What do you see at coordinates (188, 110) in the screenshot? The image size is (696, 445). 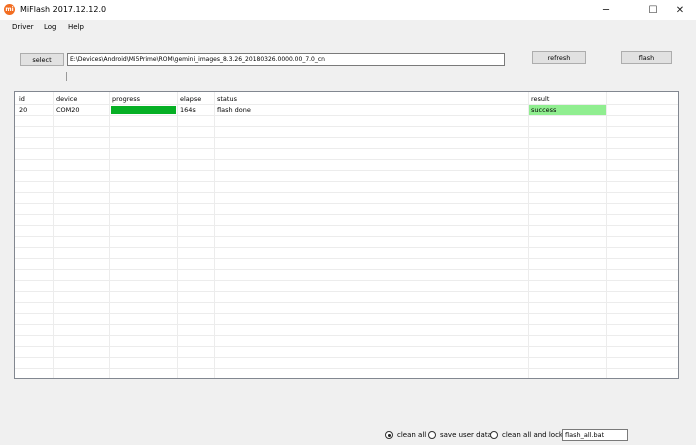 I see `cell-elapse: 164s` at bounding box center [188, 110].